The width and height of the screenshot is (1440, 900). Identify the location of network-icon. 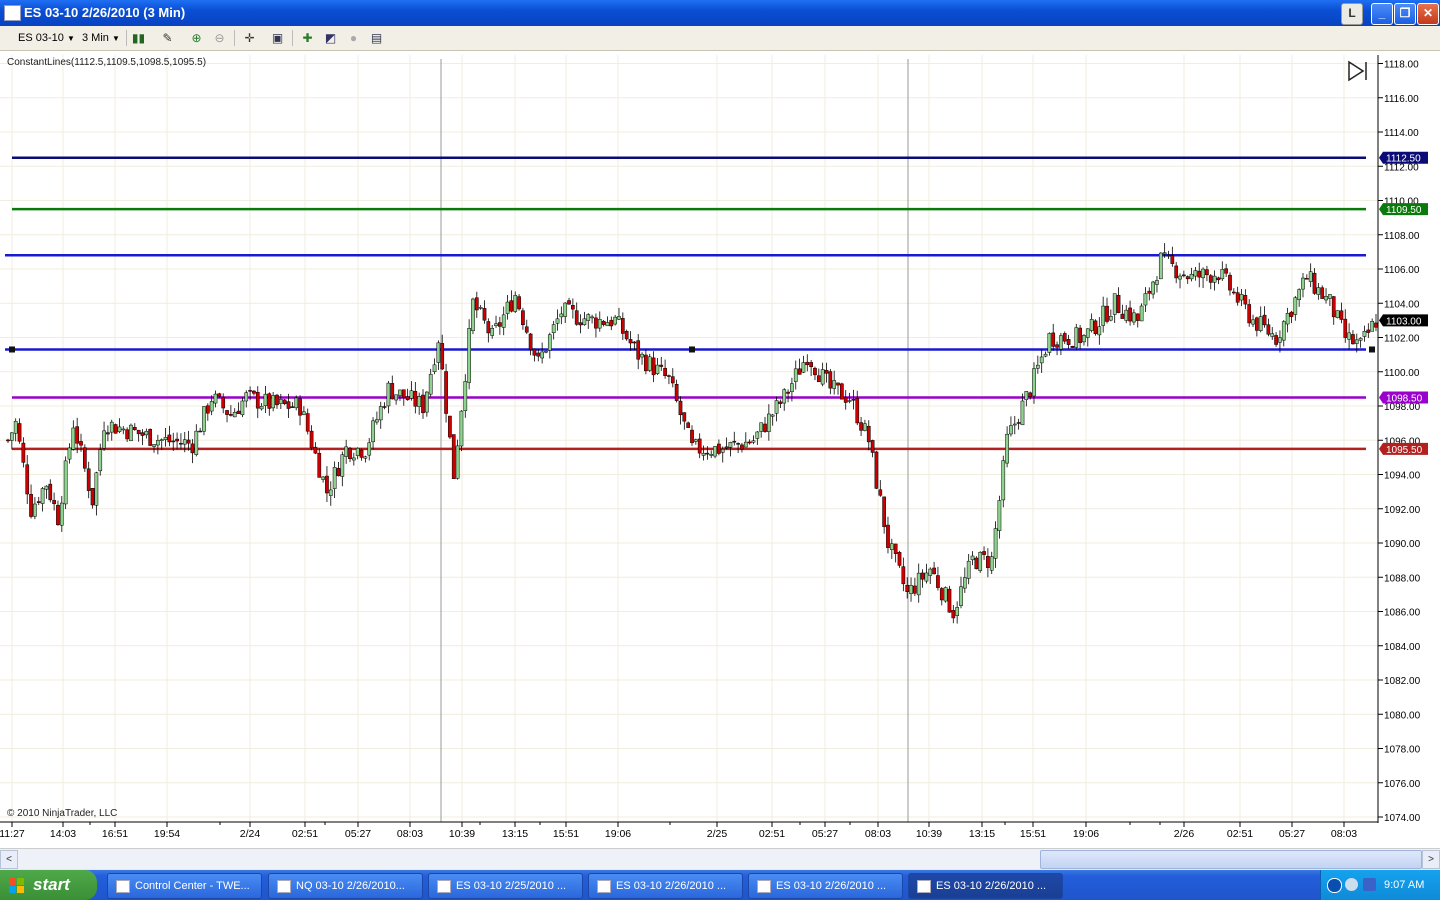
(1351, 884).